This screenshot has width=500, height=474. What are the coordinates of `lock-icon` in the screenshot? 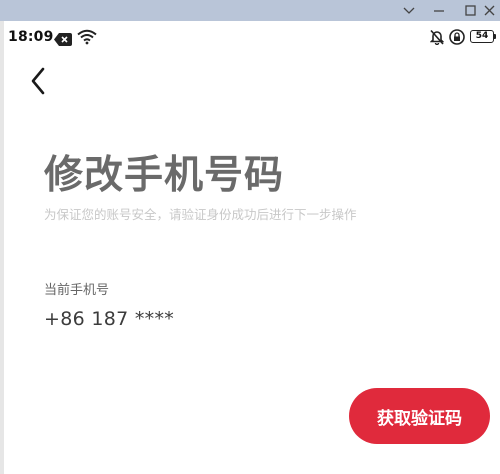 It's located at (457, 39).